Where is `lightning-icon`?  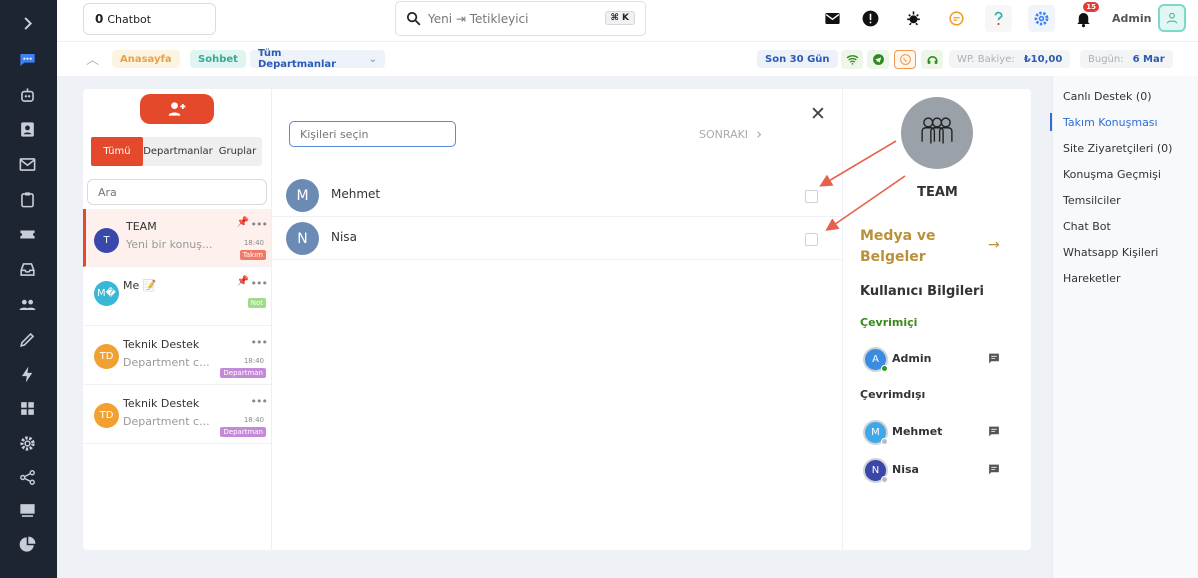 lightning-icon is located at coordinates (27, 374).